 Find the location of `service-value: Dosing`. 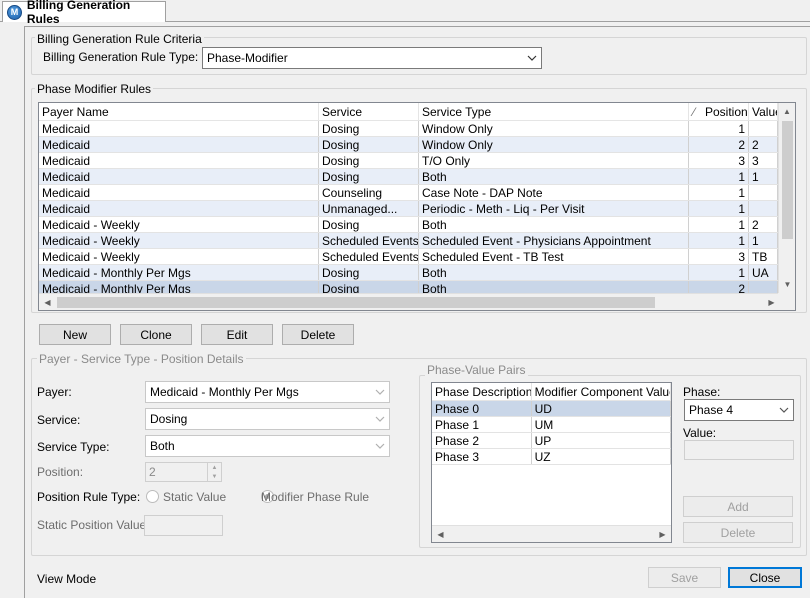

service-value: Dosing is located at coordinates (169, 419).